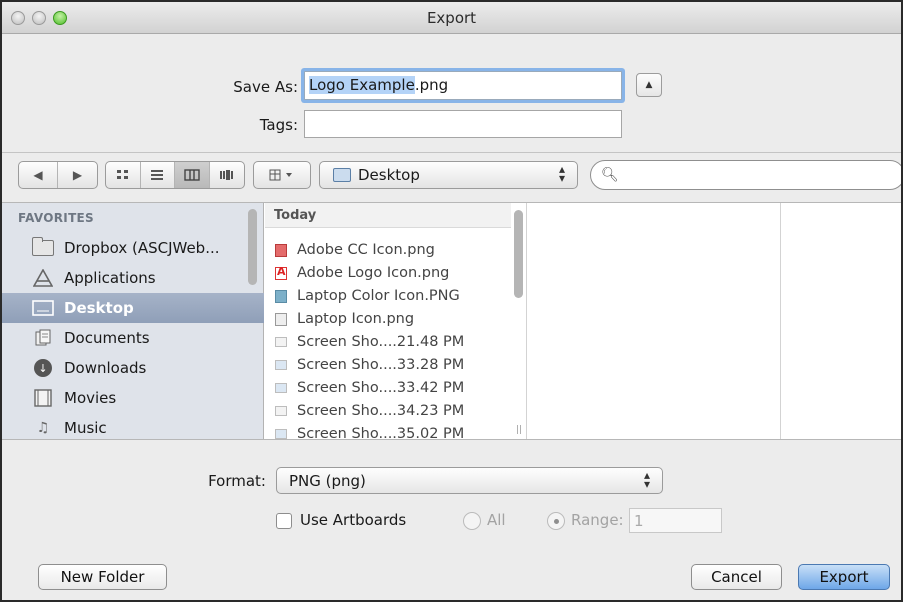 The width and height of the screenshot is (903, 602). I want to click on use-artboards-label: Use Artboards, so click(353, 520).